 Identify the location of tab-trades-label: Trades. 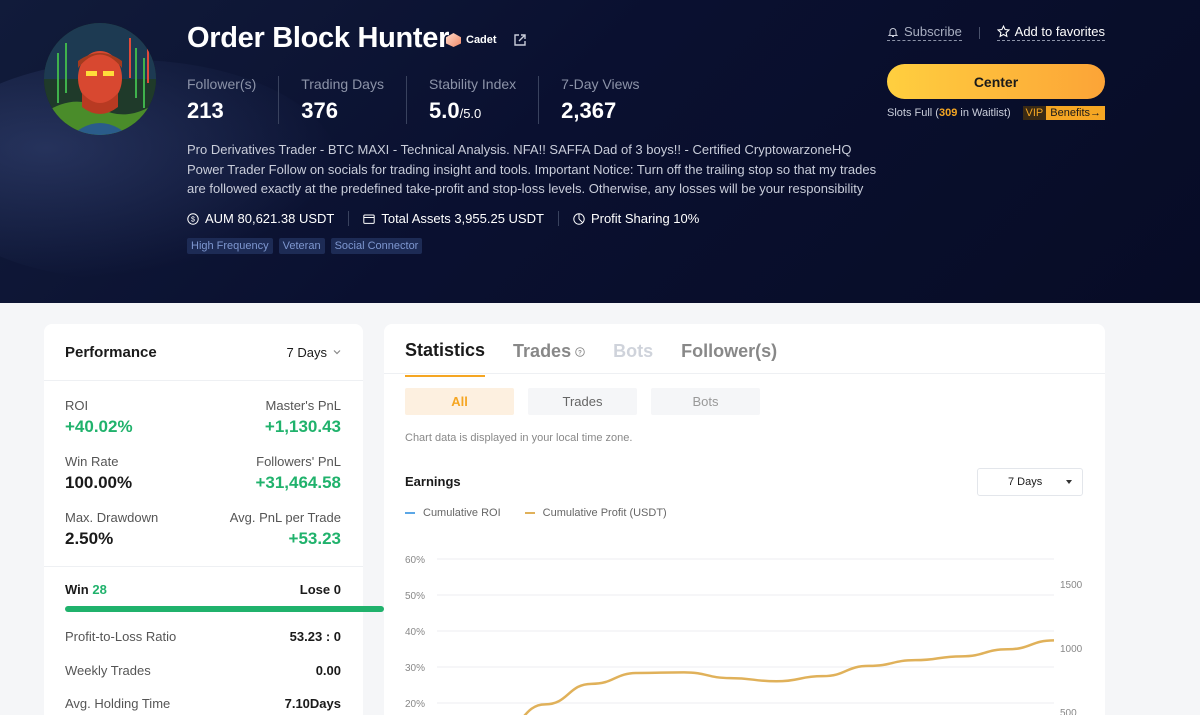
(542, 351).